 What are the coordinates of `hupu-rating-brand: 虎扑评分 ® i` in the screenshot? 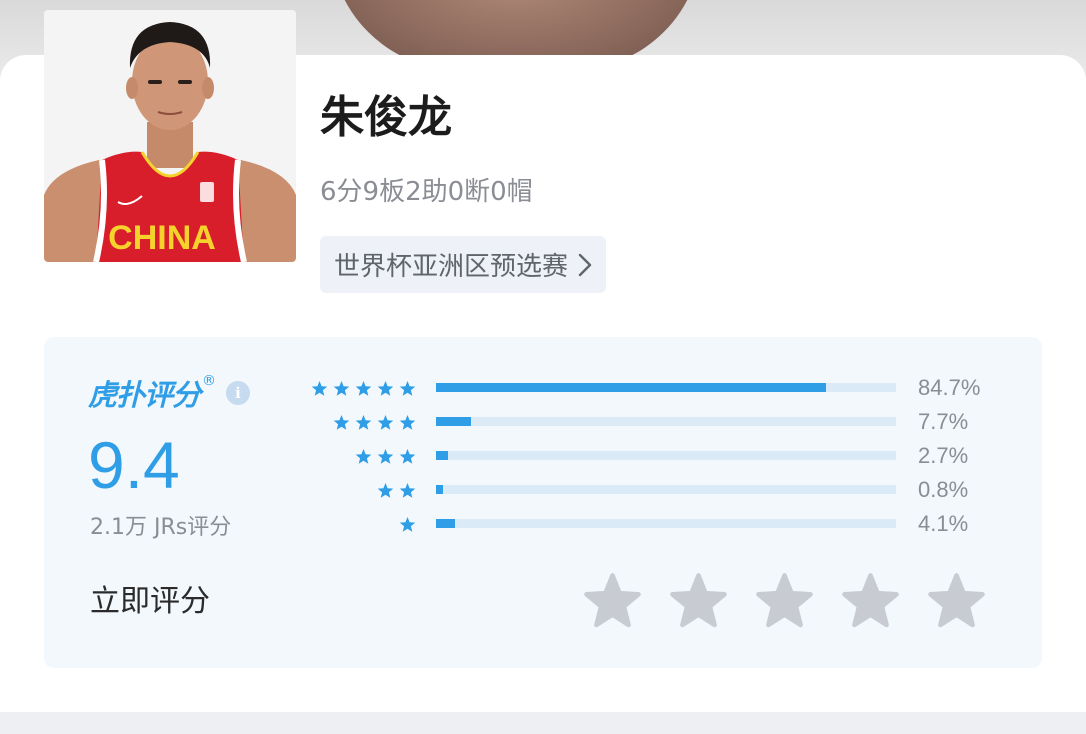 It's located at (169, 393).